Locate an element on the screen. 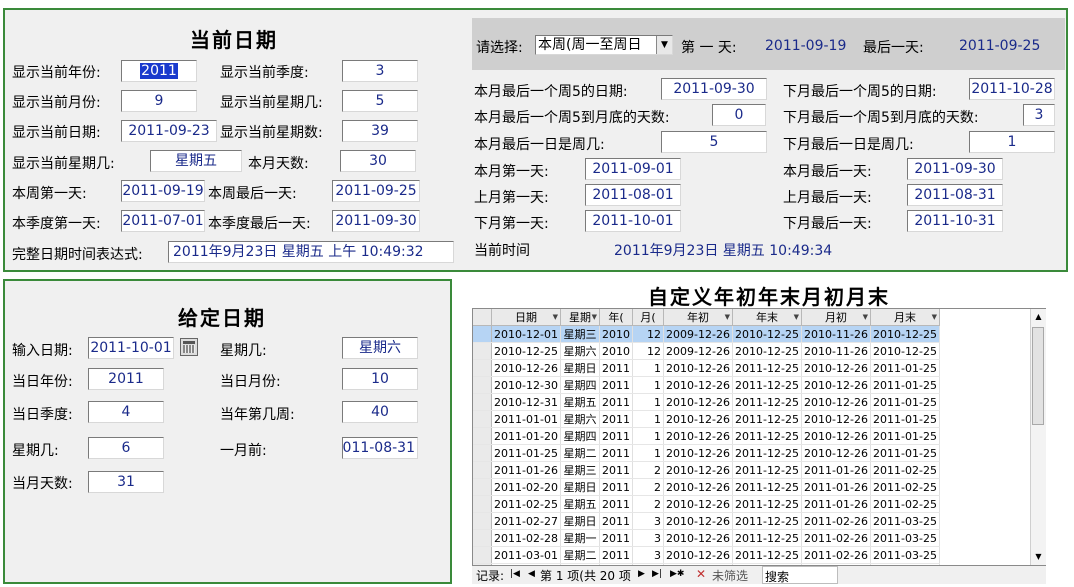 The height and width of the screenshot is (587, 1074). col-header-year: 年( is located at coordinates (616, 317).